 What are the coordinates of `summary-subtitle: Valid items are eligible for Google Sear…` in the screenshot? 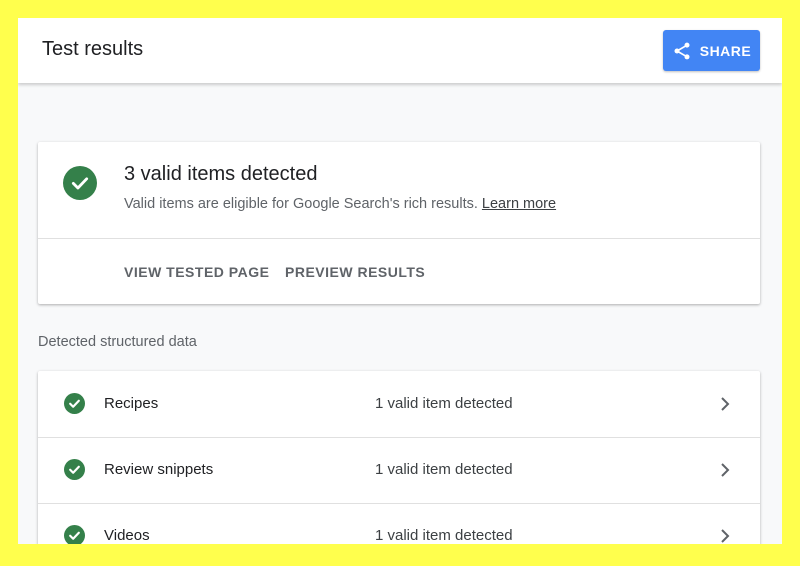 It's located at (340, 204).